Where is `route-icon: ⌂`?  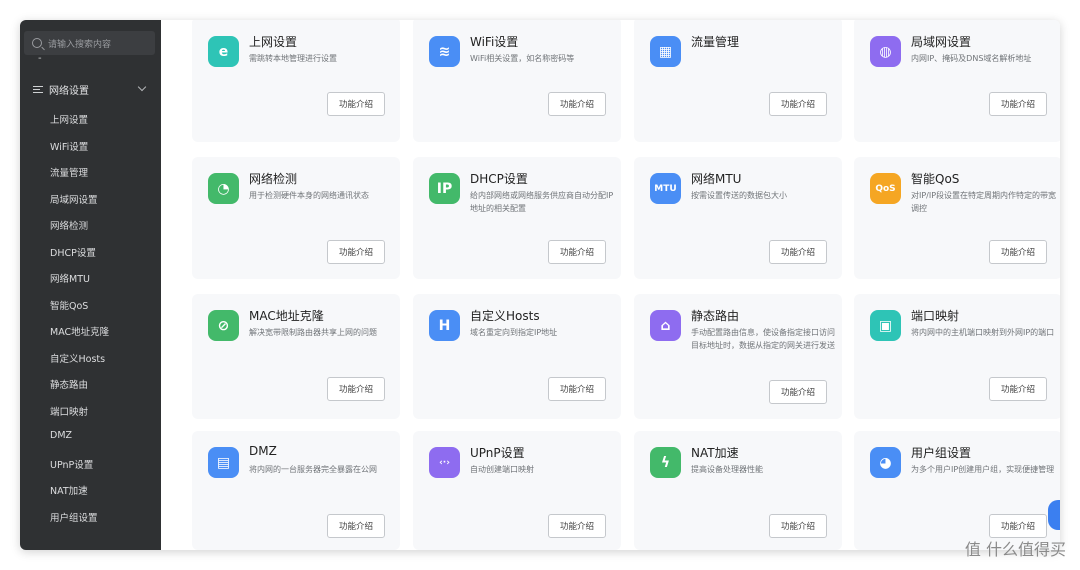 route-icon: ⌂ is located at coordinates (665, 325).